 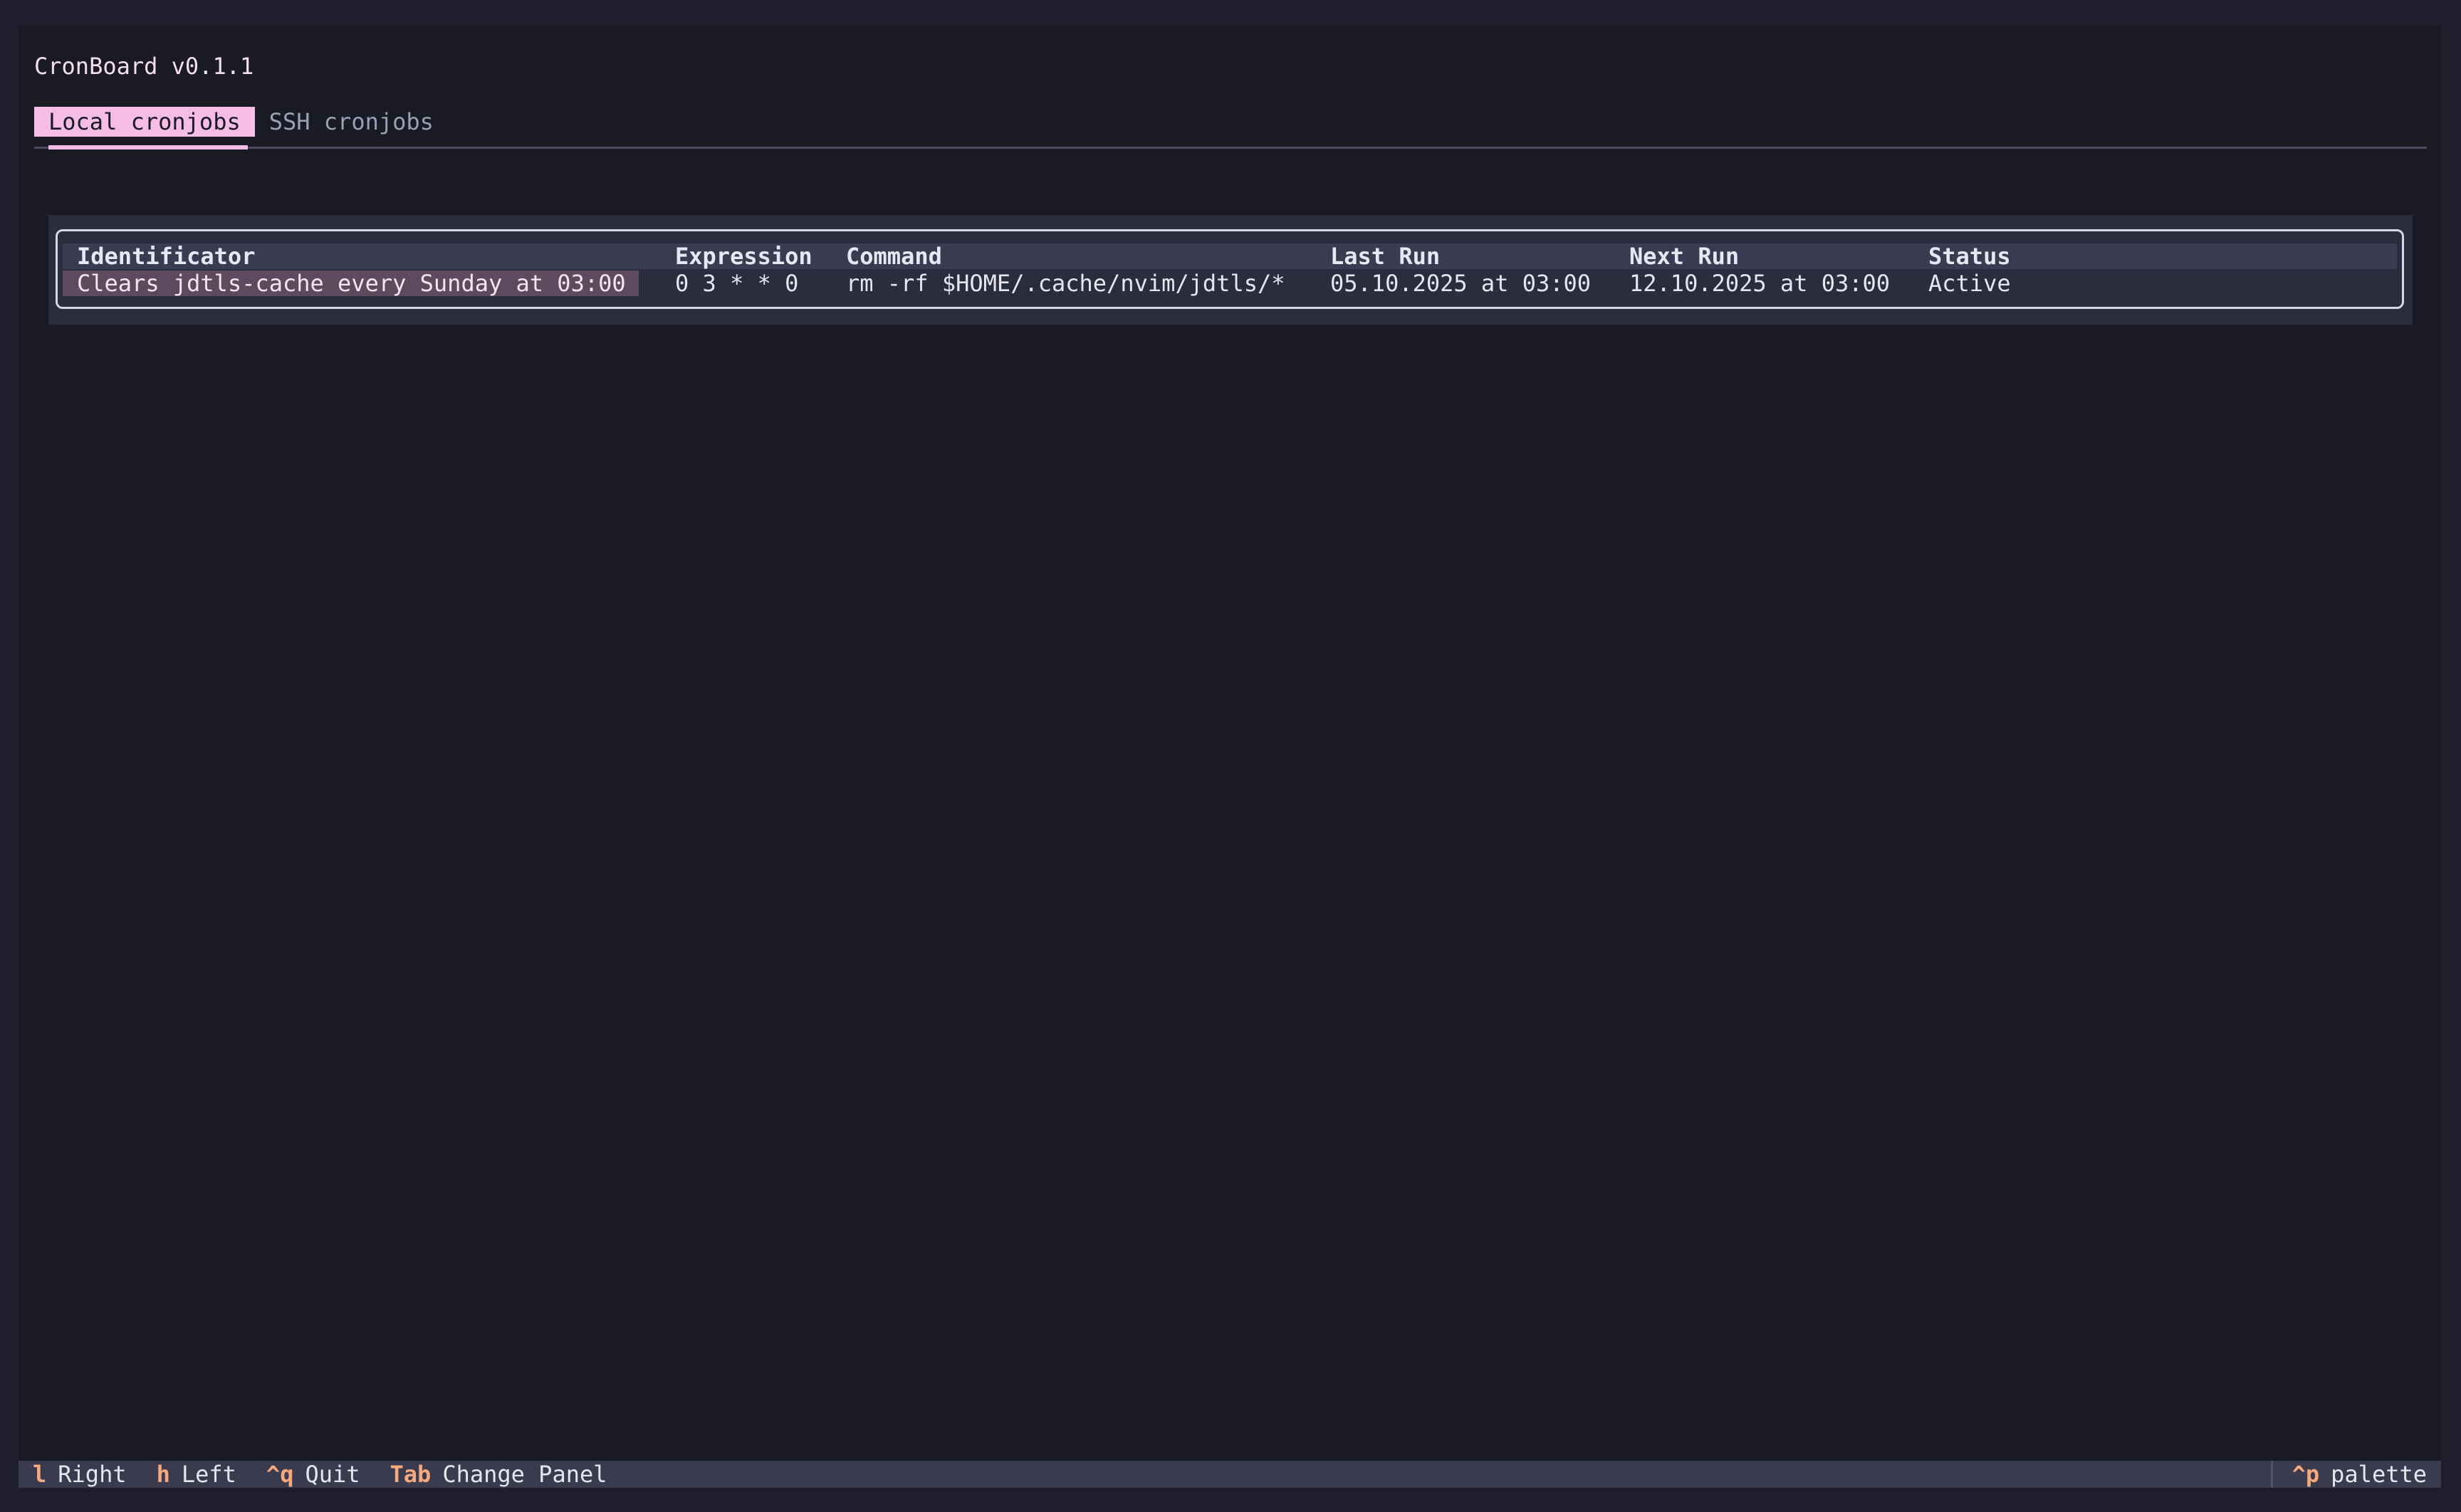 What do you see at coordinates (163, 1474) in the screenshot?
I see `binding-key: h` at bounding box center [163, 1474].